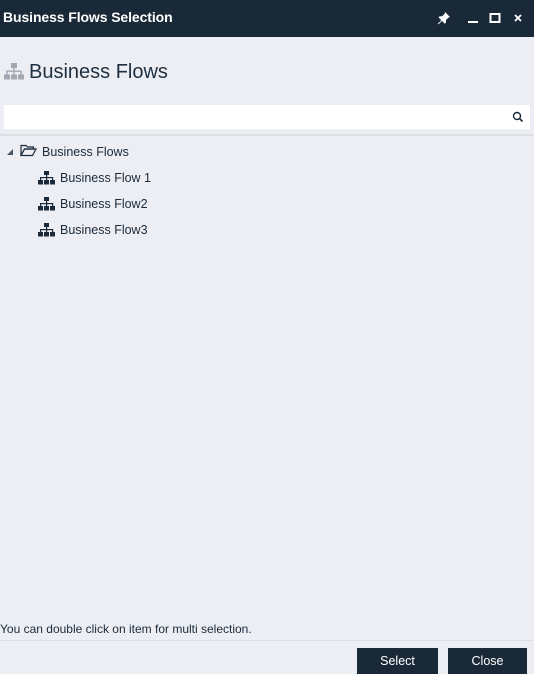 The width and height of the screenshot is (534, 674). I want to click on pin-icon, so click(443, 18).